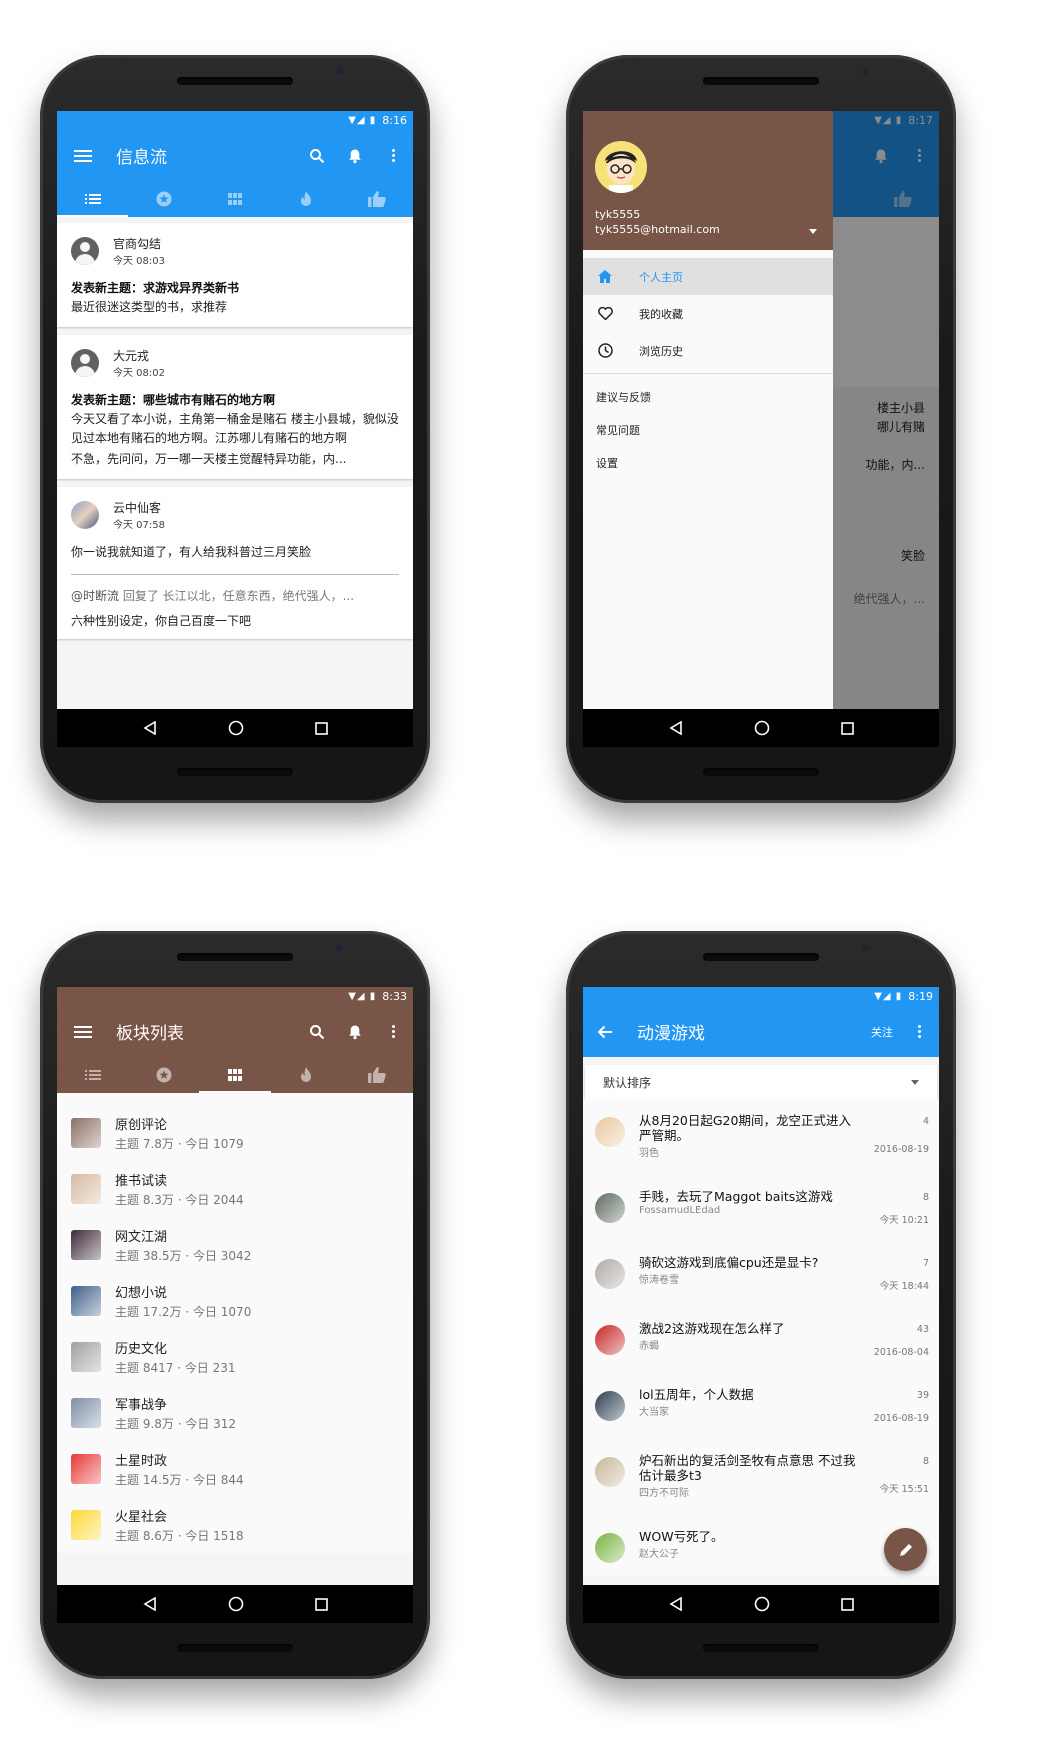  I want to click on compose-fab, so click(905, 1549).